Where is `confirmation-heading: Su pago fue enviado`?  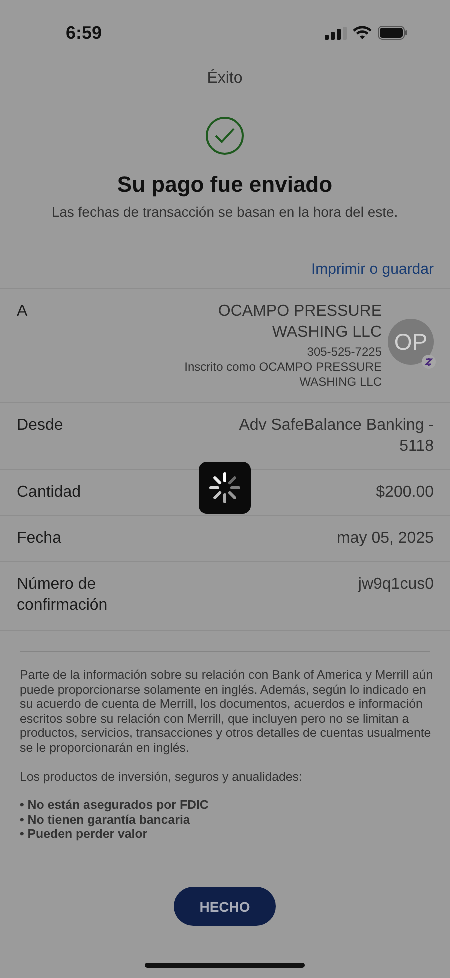 confirmation-heading: Su pago fue enviado is located at coordinates (225, 185).